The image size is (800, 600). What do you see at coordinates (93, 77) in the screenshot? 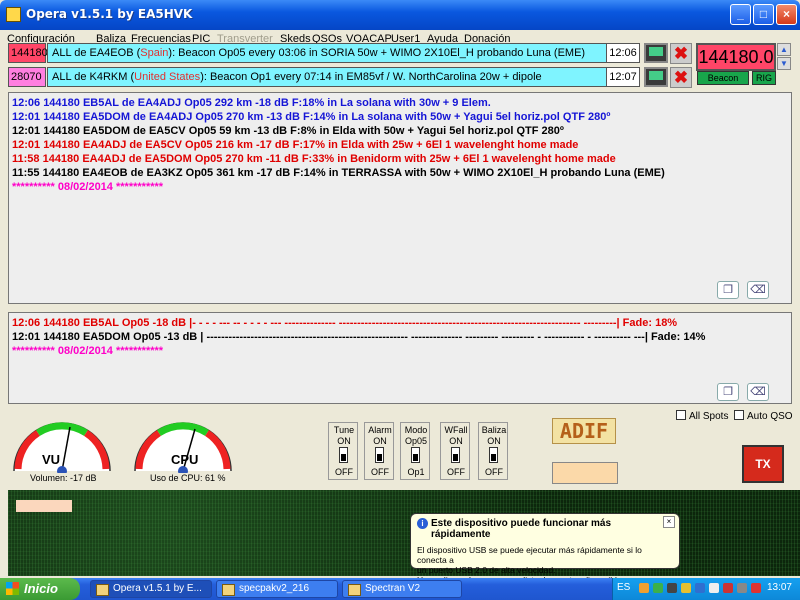
I see `spot-callsign-text: ALL de K4RKM (` at bounding box center [93, 77].